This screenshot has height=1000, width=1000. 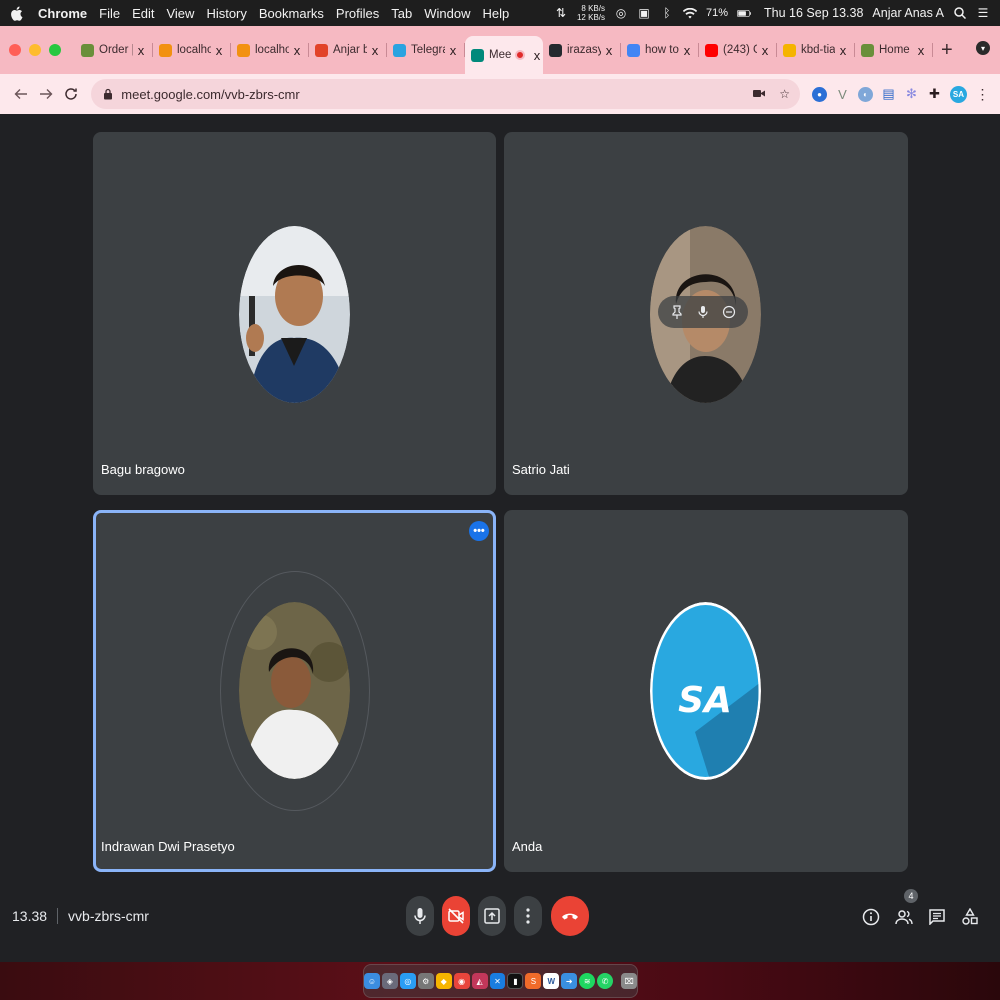 What do you see at coordinates (55, 50) in the screenshot?
I see `zoom-window-button` at bounding box center [55, 50].